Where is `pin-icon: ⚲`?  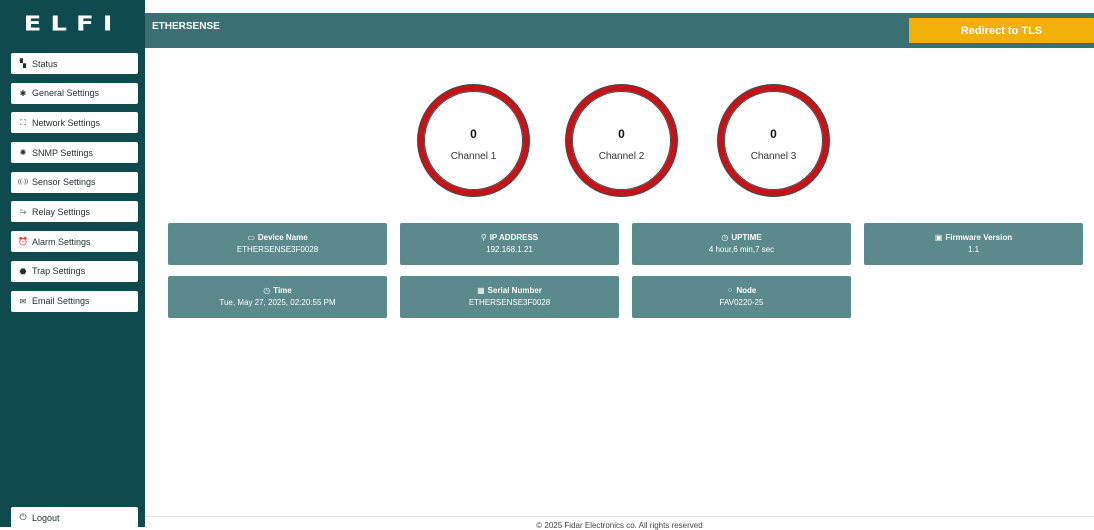
pin-icon: ⚲ is located at coordinates (483, 237).